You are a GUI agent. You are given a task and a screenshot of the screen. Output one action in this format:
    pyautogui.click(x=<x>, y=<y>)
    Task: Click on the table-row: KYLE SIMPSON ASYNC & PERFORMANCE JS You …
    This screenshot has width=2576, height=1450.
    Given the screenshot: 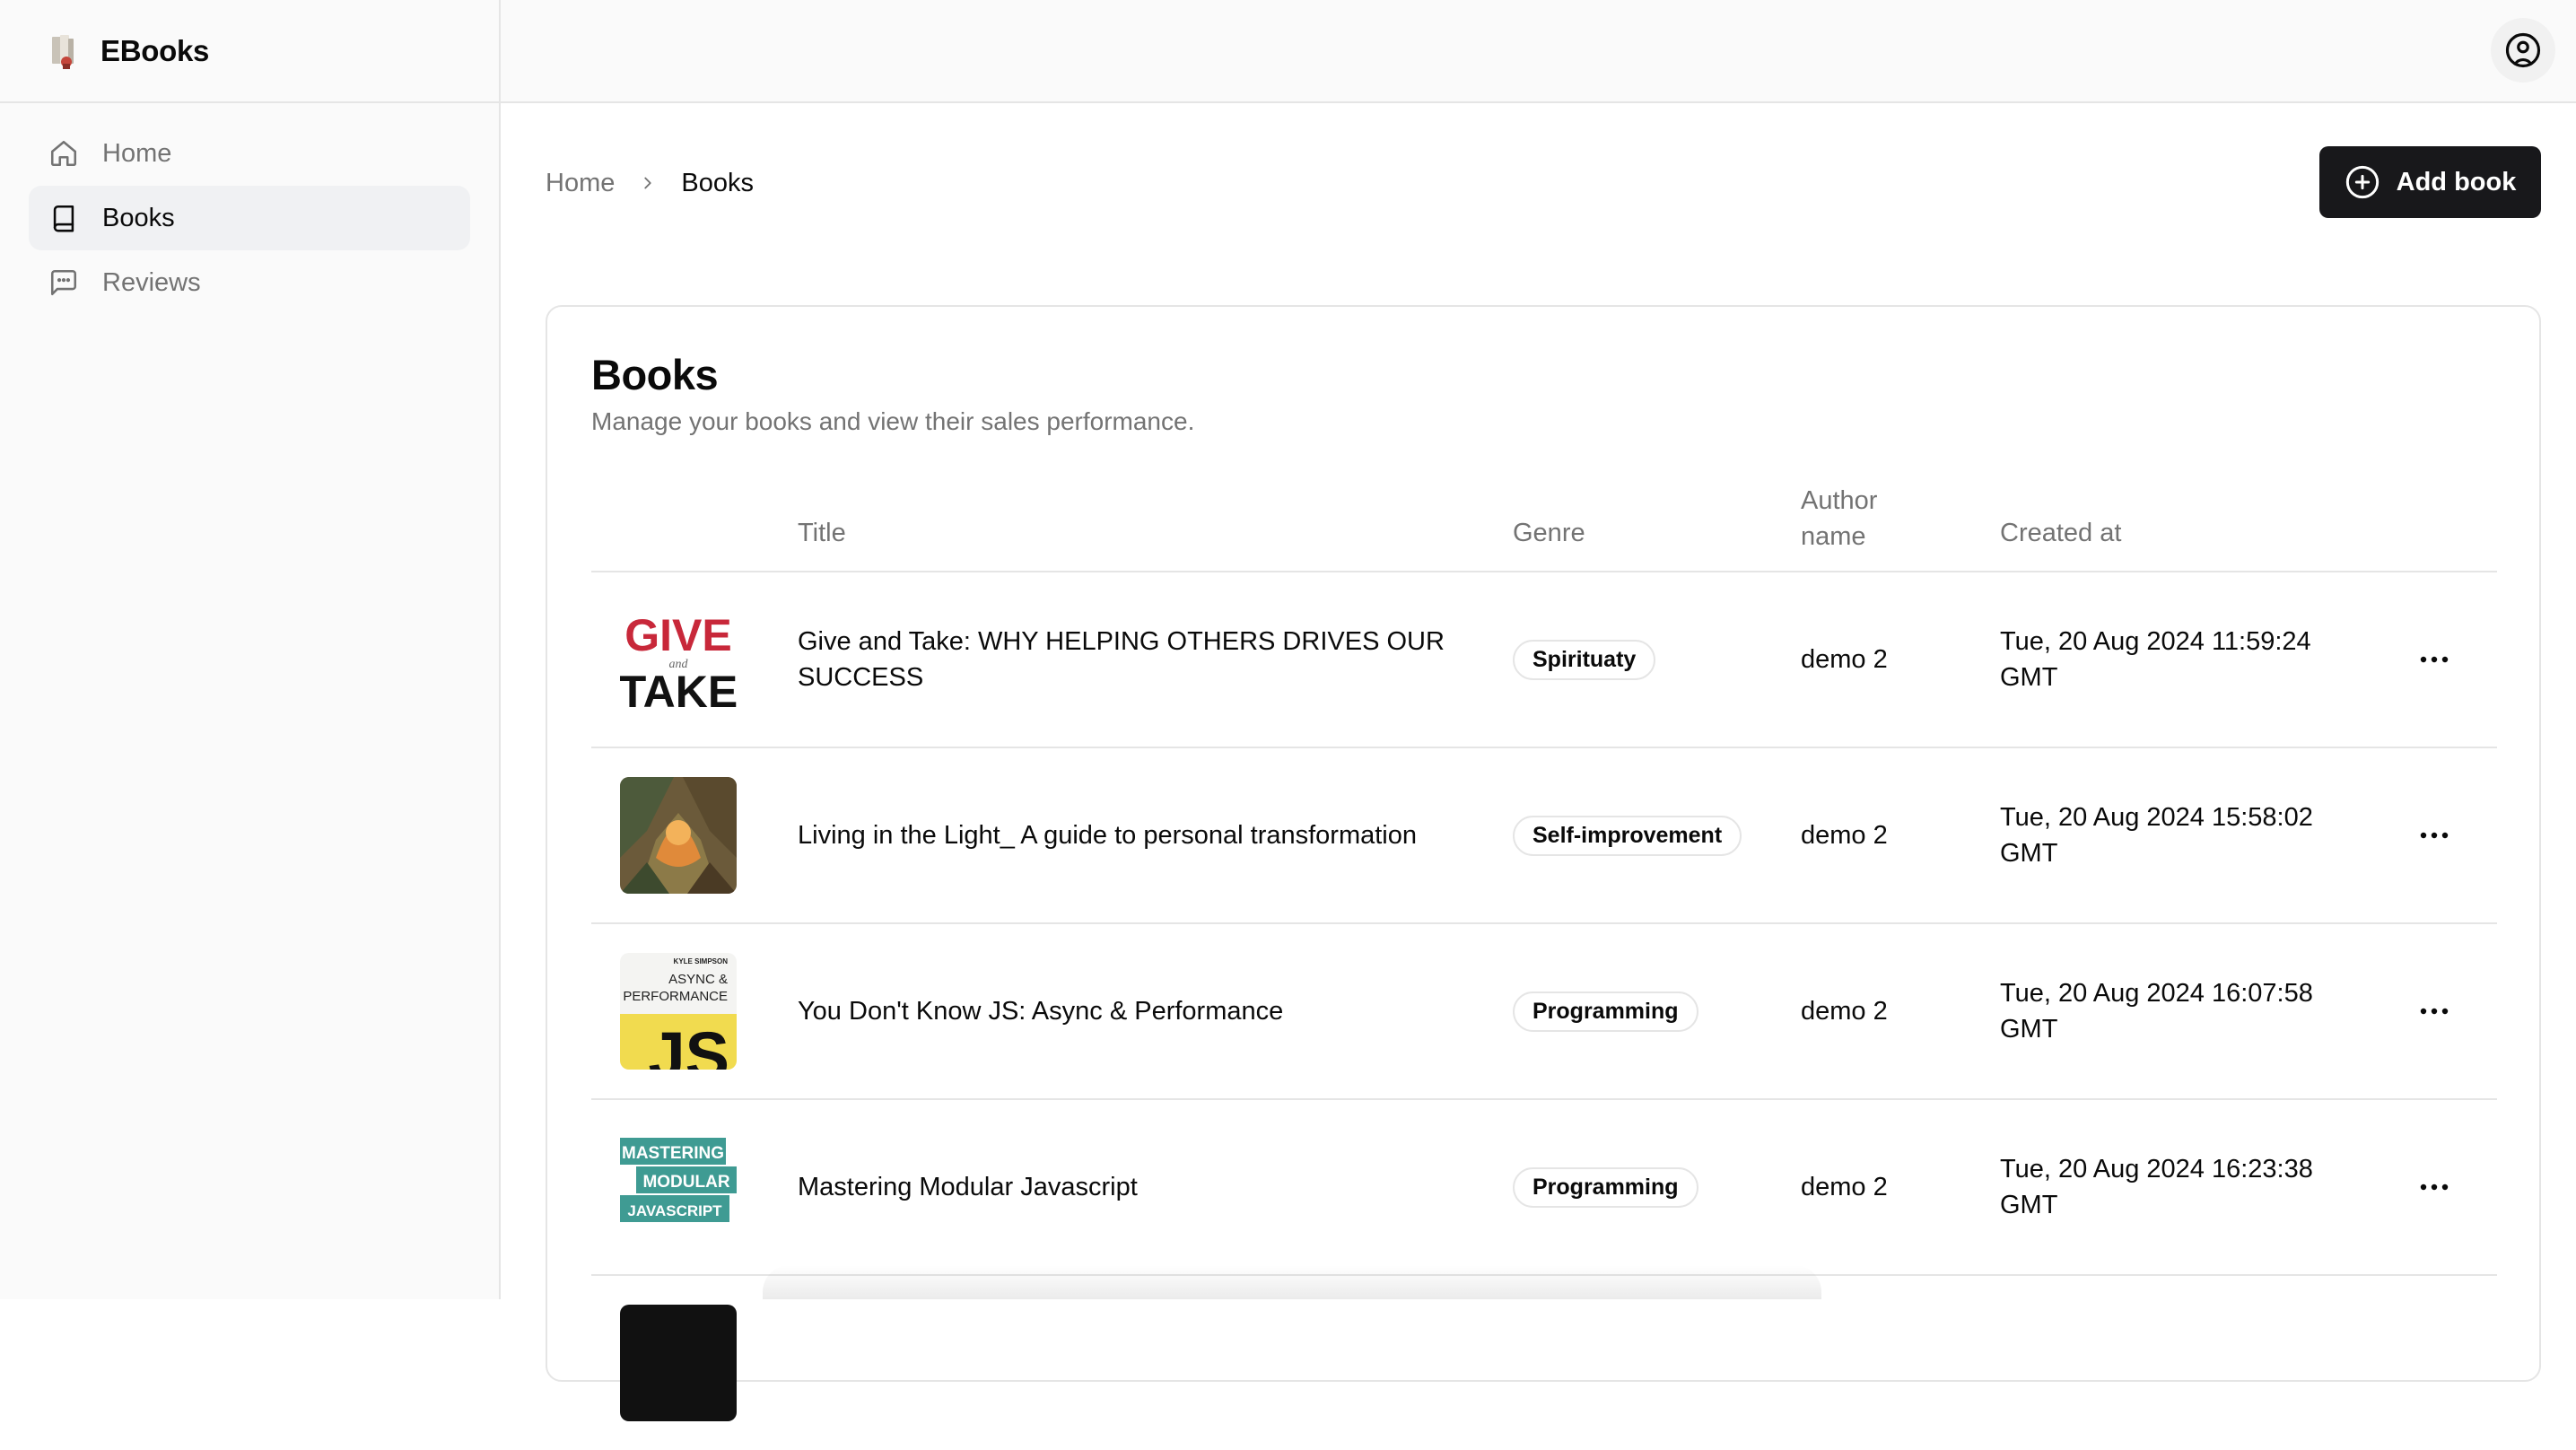 What is the action you would take?
    pyautogui.click(x=1544, y=1012)
    